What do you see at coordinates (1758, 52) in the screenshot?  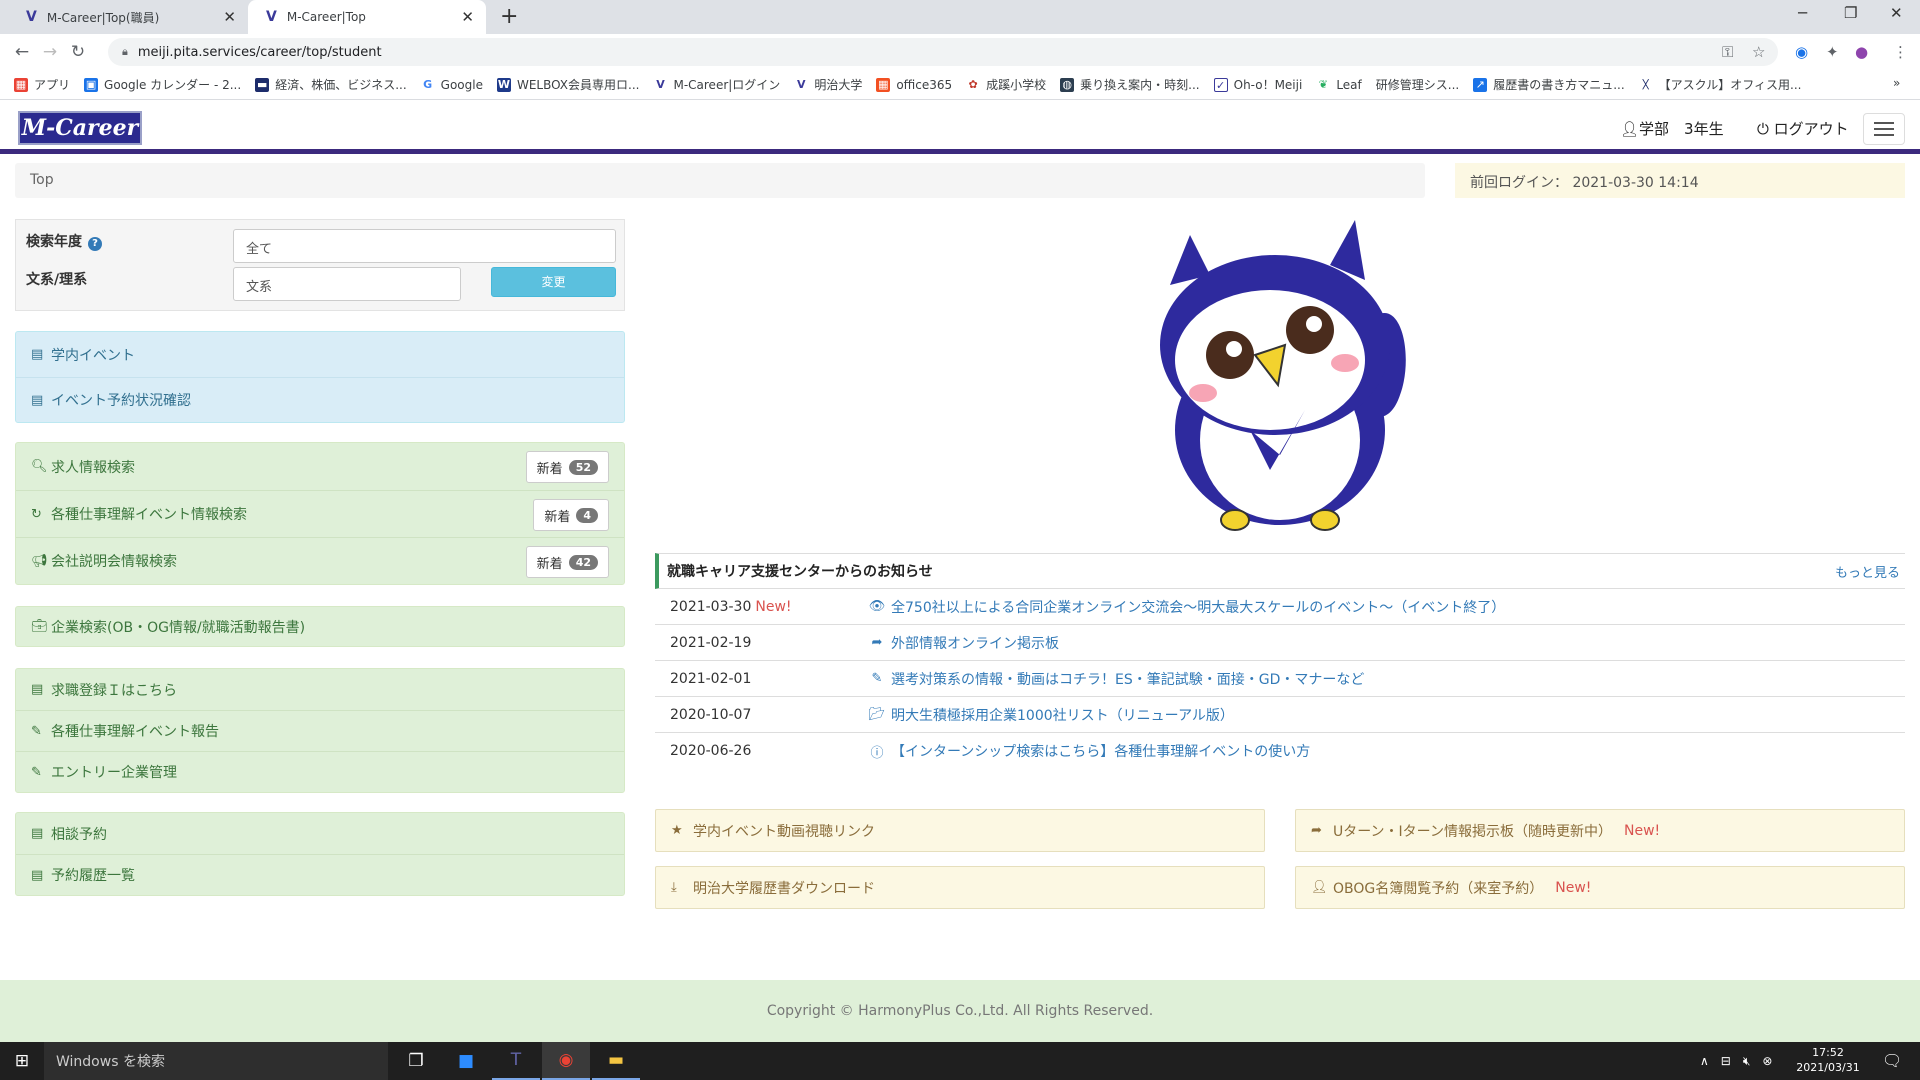 I see `star-bookmark-icon: ☆` at bounding box center [1758, 52].